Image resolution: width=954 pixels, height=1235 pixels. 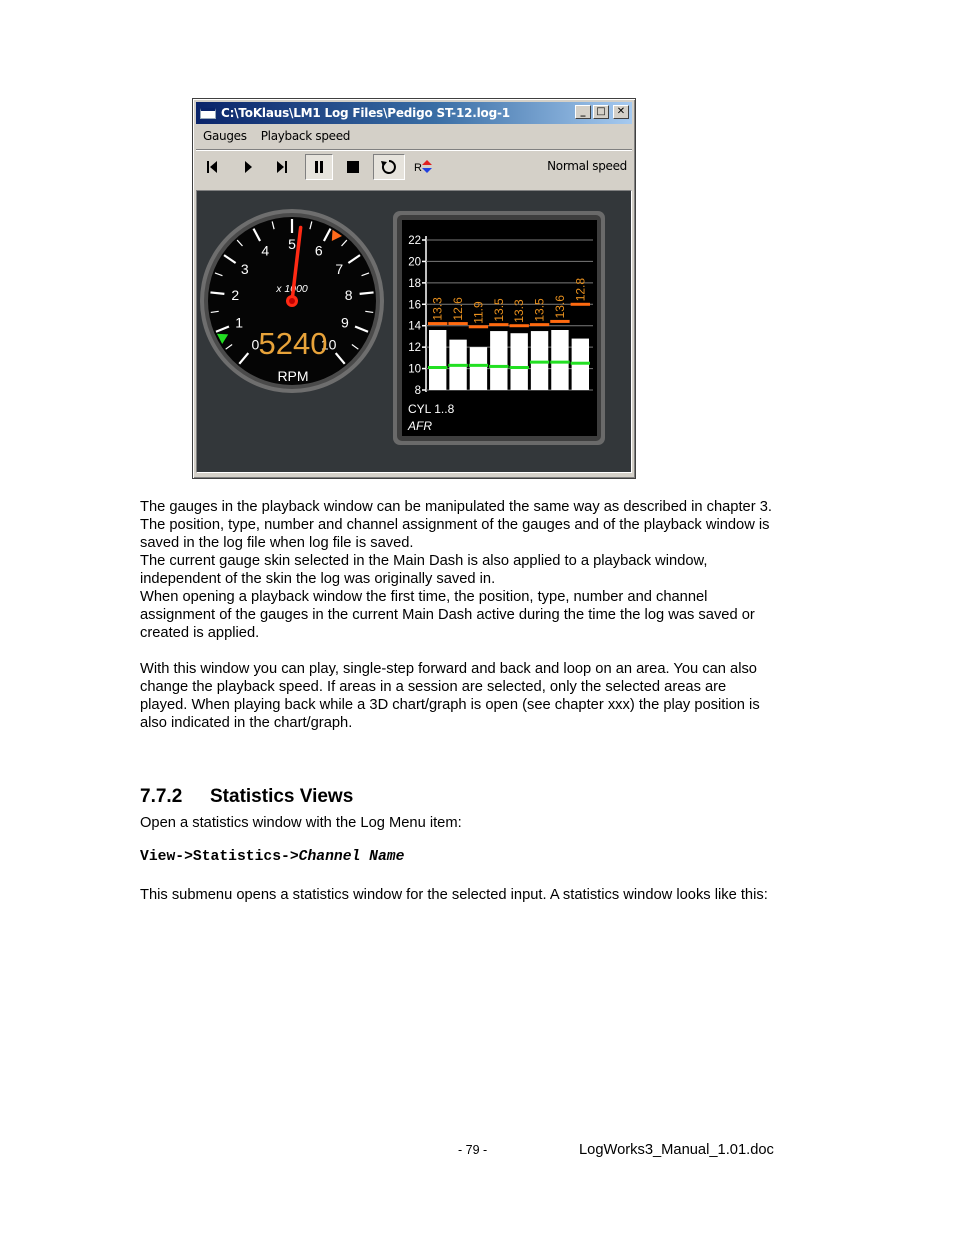 What do you see at coordinates (265, 251) in the screenshot?
I see `rpm-scale-label: 4` at bounding box center [265, 251].